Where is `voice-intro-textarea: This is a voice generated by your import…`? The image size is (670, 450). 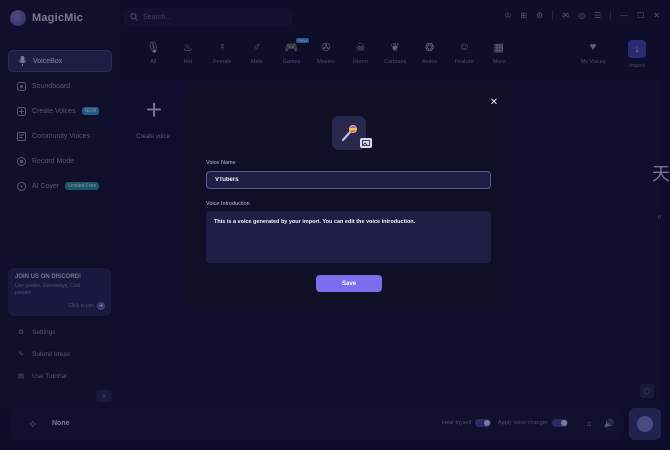 voice-intro-textarea: This is a voice generated by your import… is located at coordinates (348, 237).